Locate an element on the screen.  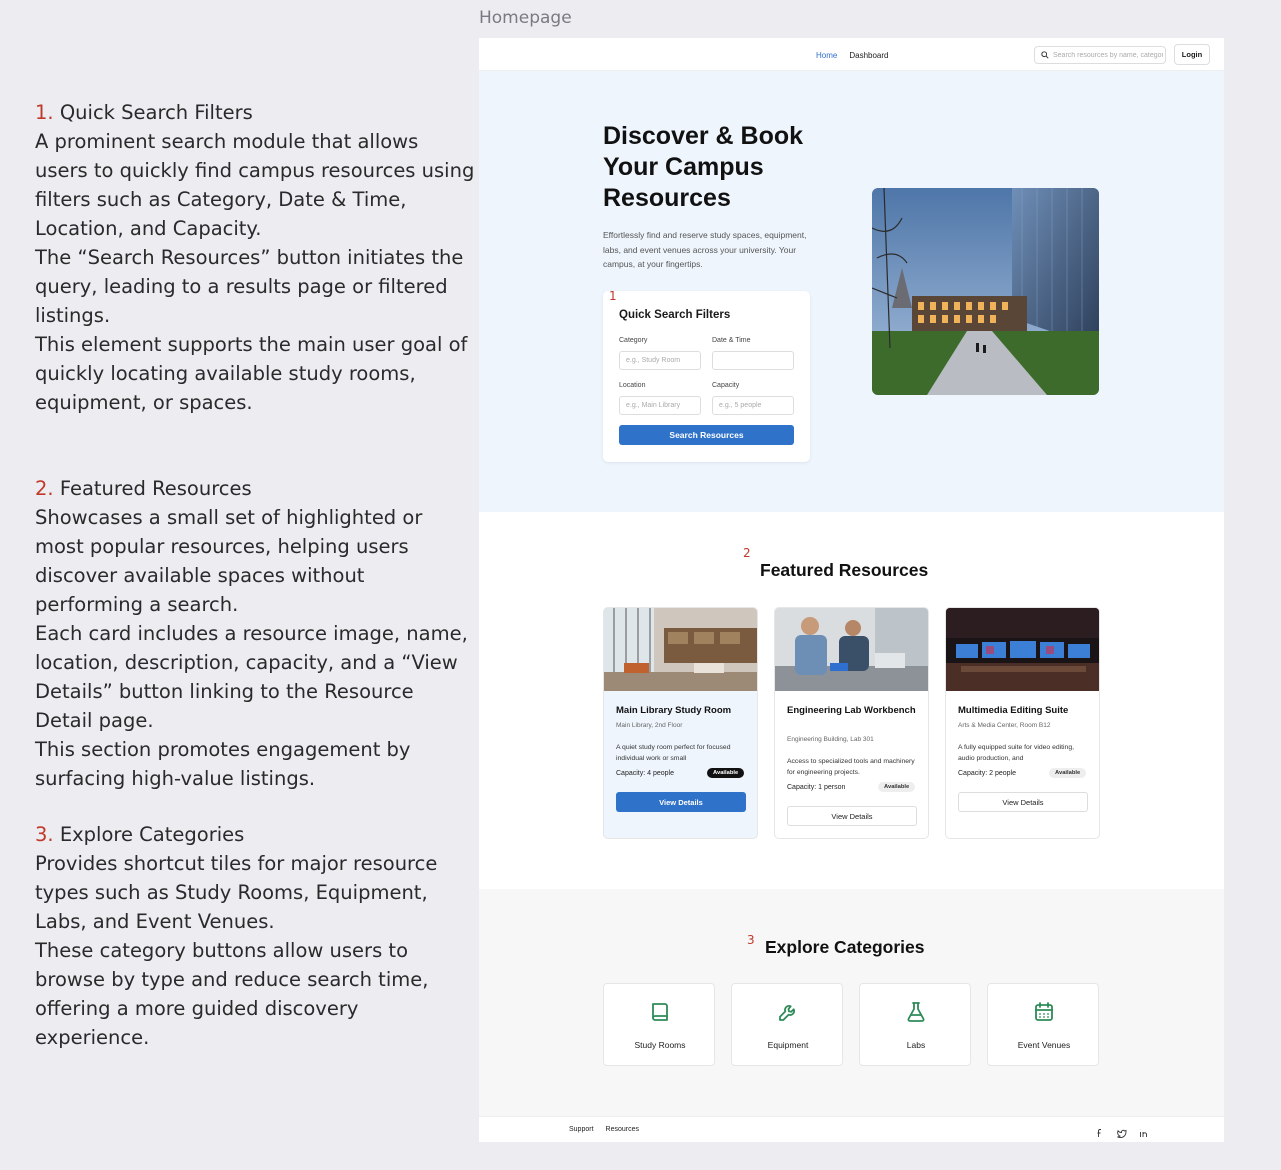
nav-home: Home is located at coordinates (826, 55).